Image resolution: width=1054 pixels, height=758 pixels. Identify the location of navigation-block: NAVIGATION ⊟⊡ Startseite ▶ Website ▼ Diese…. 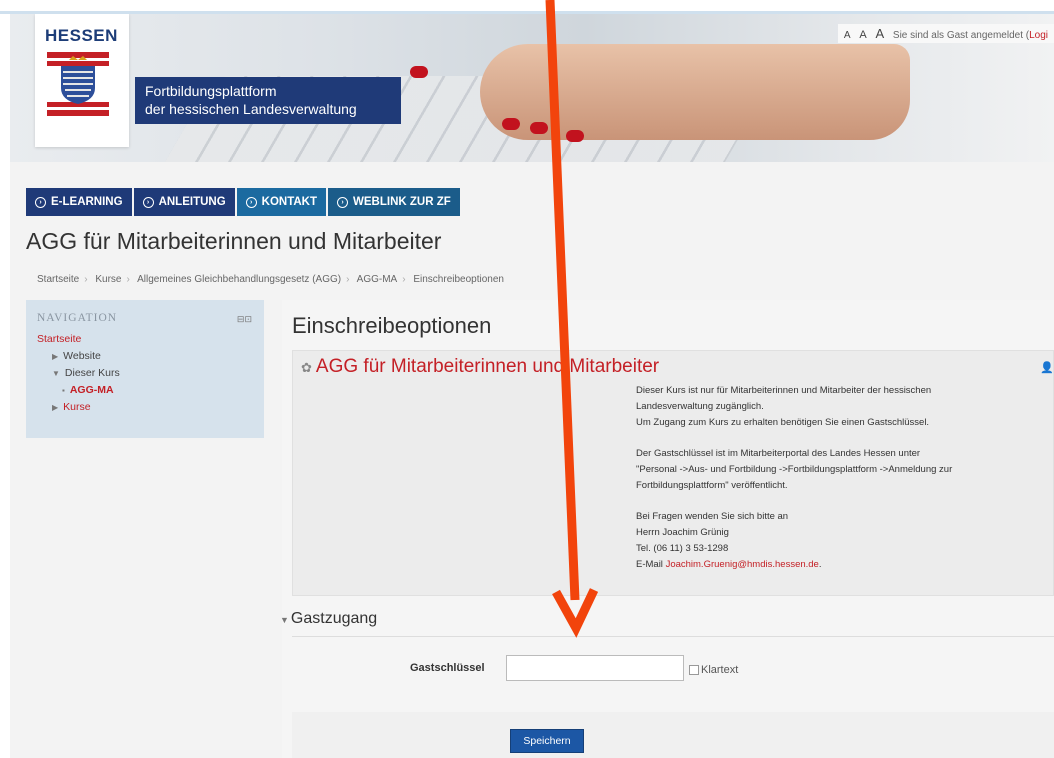
(145, 369).